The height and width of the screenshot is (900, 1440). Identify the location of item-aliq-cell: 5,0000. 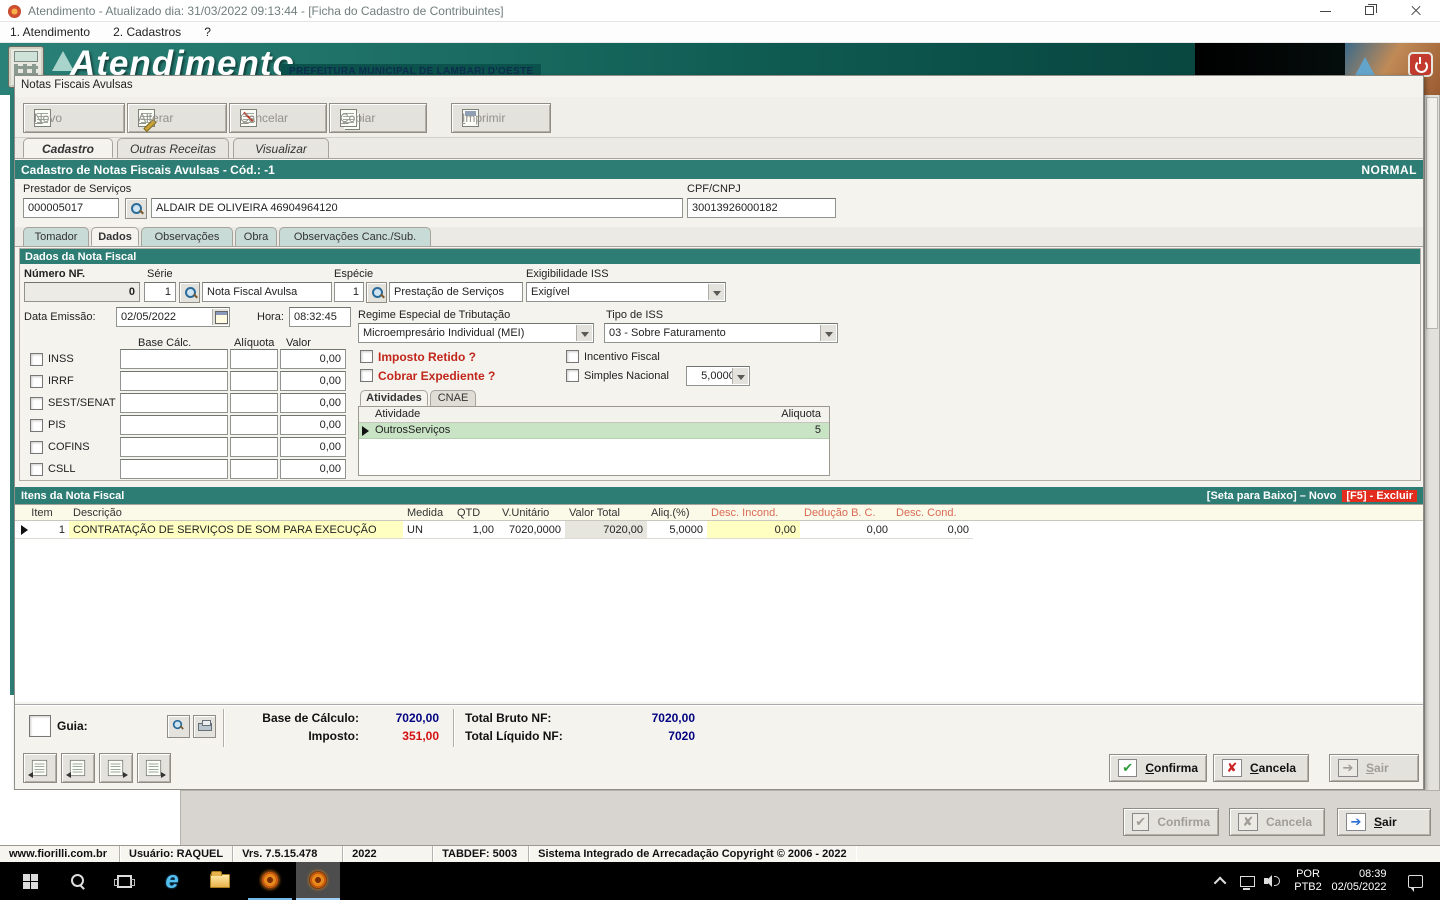
(677, 530).